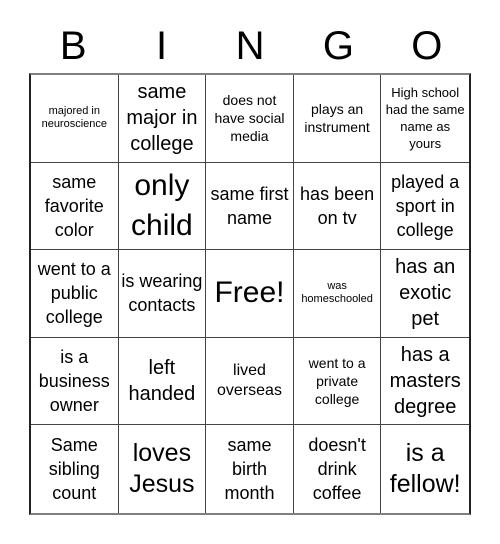 The height and width of the screenshot is (544, 500). Describe the element at coordinates (427, 46) in the screenshot. I see `header-letter-o: O` at that location.